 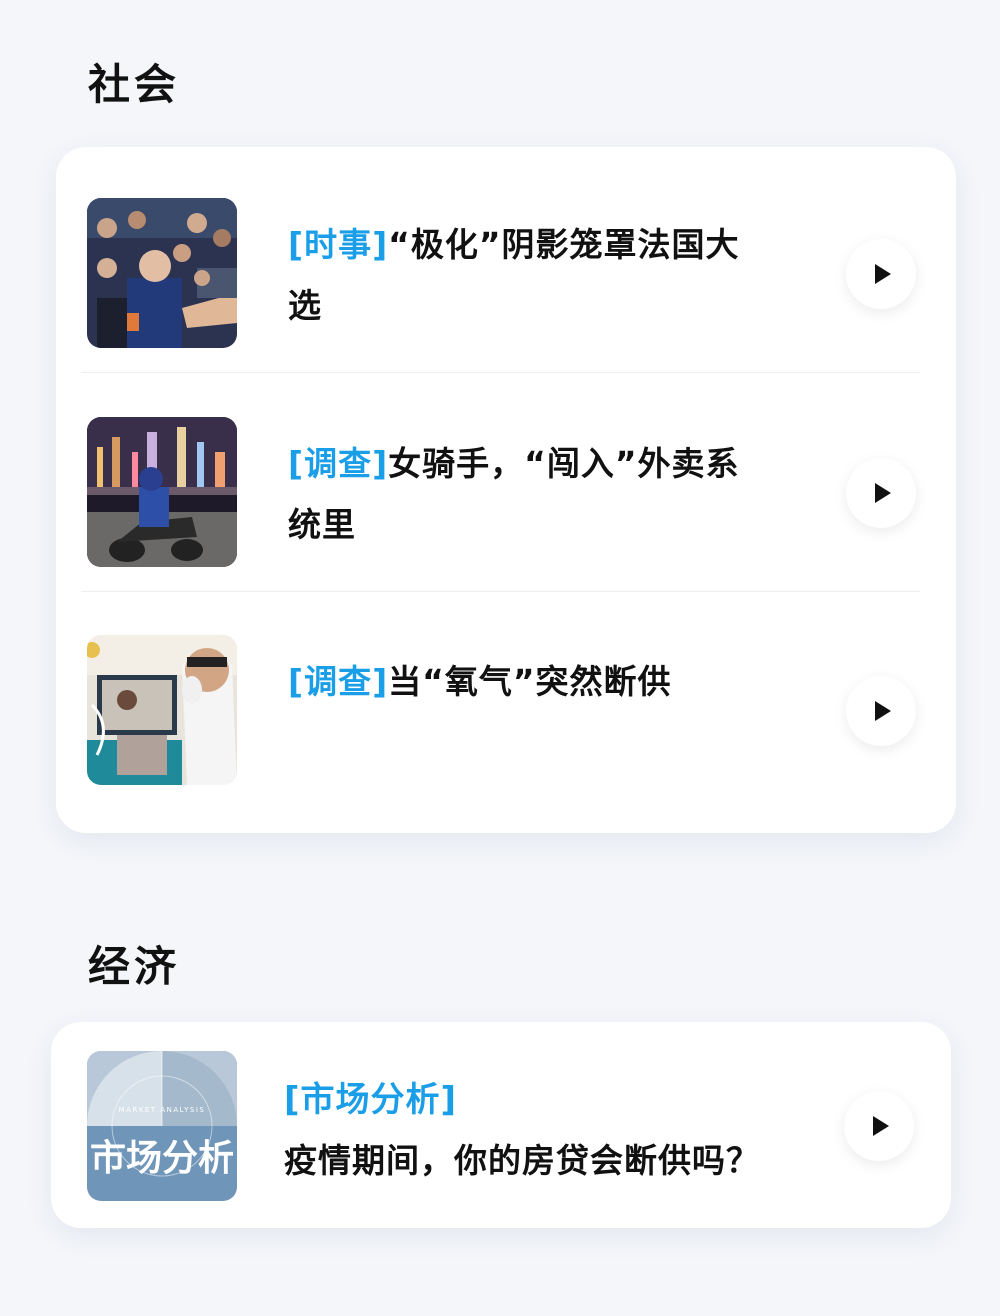 What do you see at coordinates (162, 1110) in the screenshot?
I see `thumb-caption-small: MARKET ANALYSIS` at bounding box center [162, 1110].